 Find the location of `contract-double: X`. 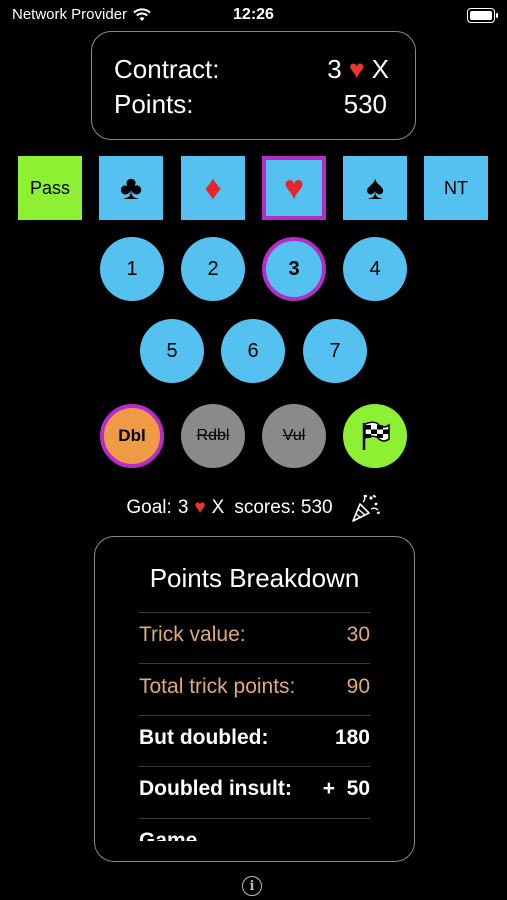

contract-double: X is located at coordinates (380, 69).